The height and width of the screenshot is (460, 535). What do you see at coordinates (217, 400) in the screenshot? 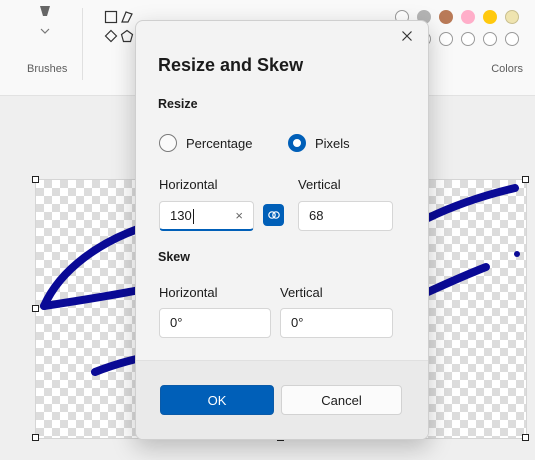
I see `ok-button: OK` at bounding box center [217, 400].